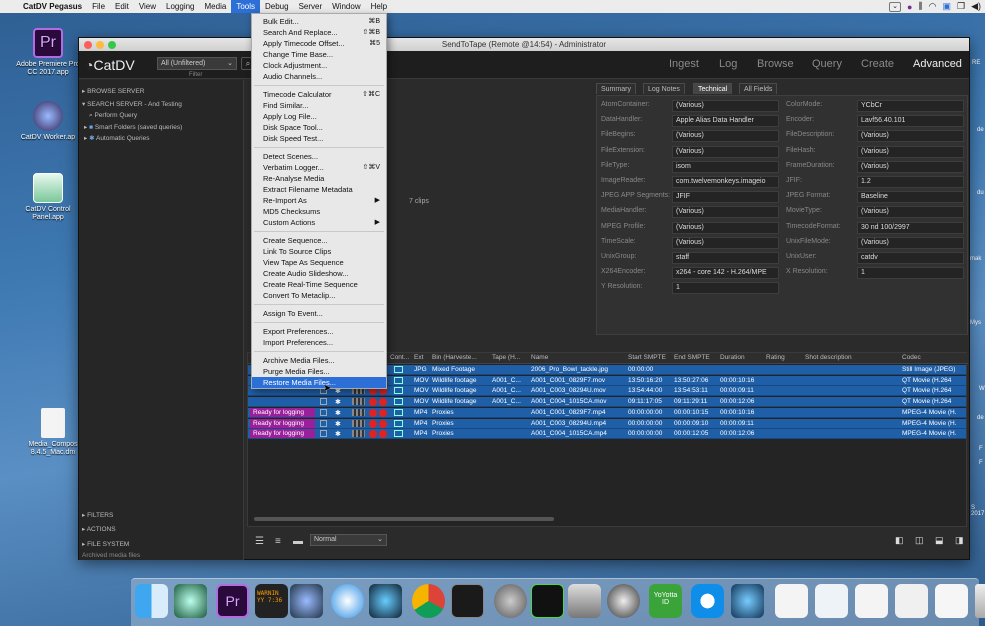 The width and height of the screenshot is (985, 626). Describe the element at coordinates (961, 6) in the screenshot. I see `dropbox-icon: ❐` at that location.